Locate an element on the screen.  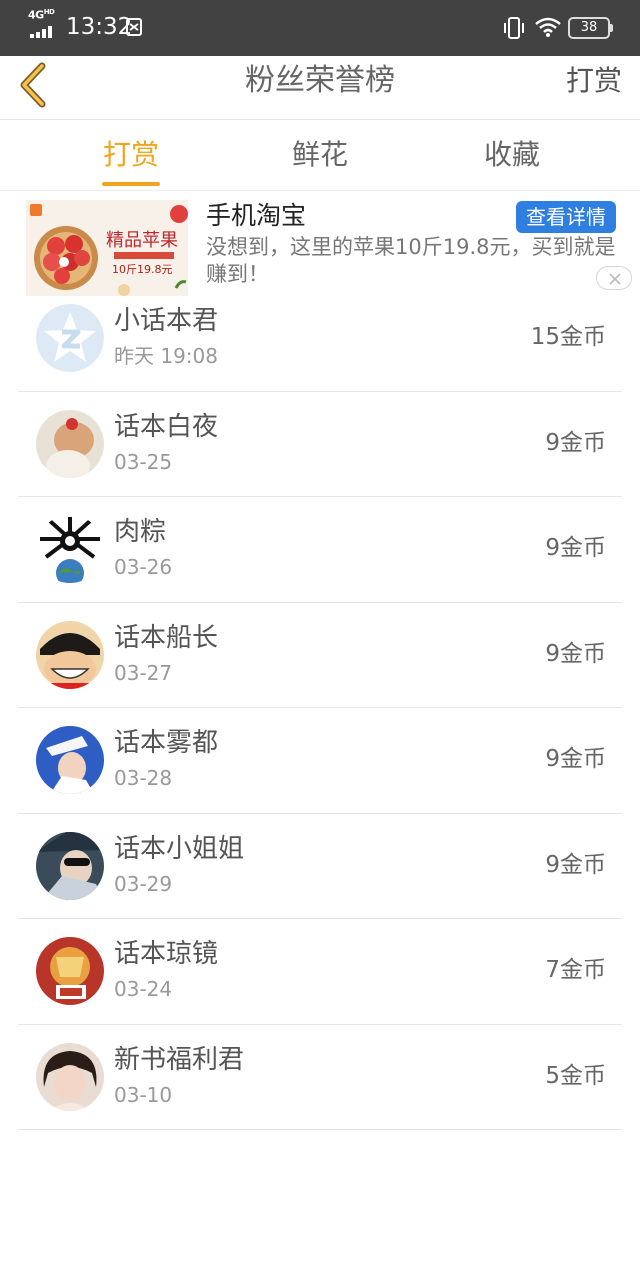
list-item: 话本雾都 03-28 9金币 is located at coordinates (320, 761).